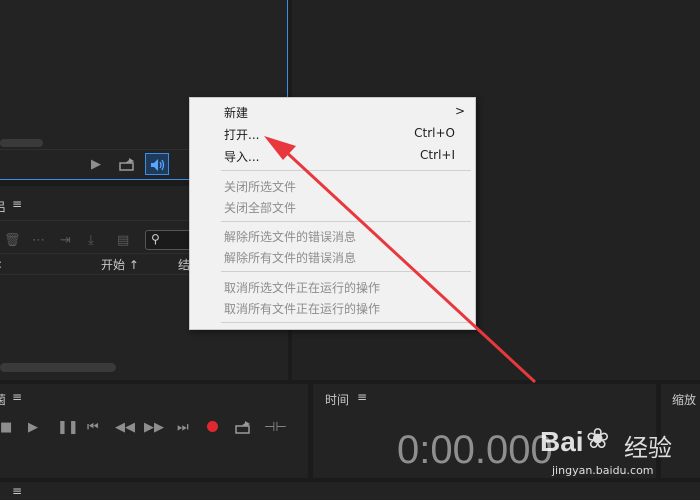 The height and width of the screenshot is (500, 700). I want to click on shortcut-open: Ctrl+O, so click(434, 133).